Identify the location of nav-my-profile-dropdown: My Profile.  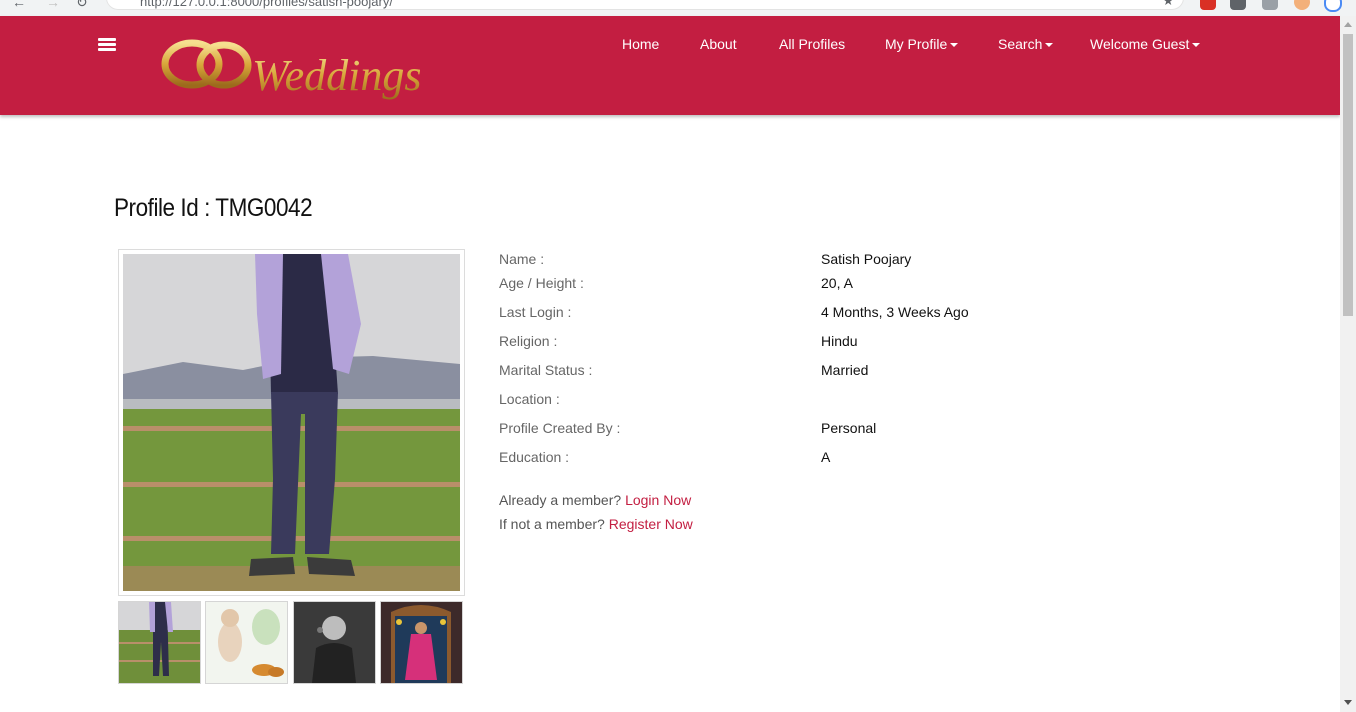
(922, 44).